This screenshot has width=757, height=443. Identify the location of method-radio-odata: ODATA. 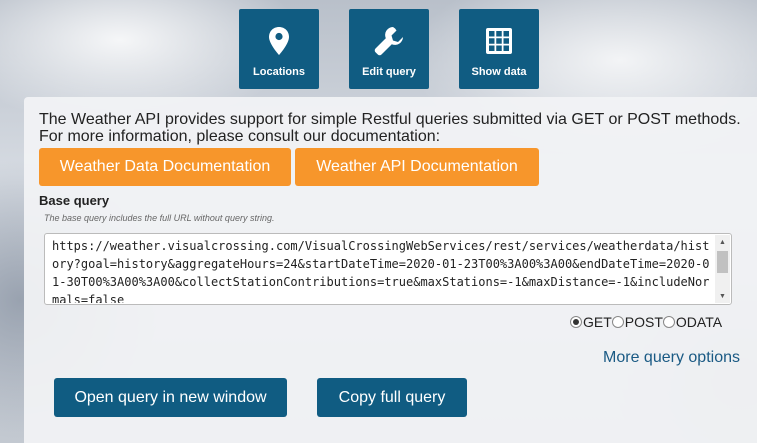
(692, 322).